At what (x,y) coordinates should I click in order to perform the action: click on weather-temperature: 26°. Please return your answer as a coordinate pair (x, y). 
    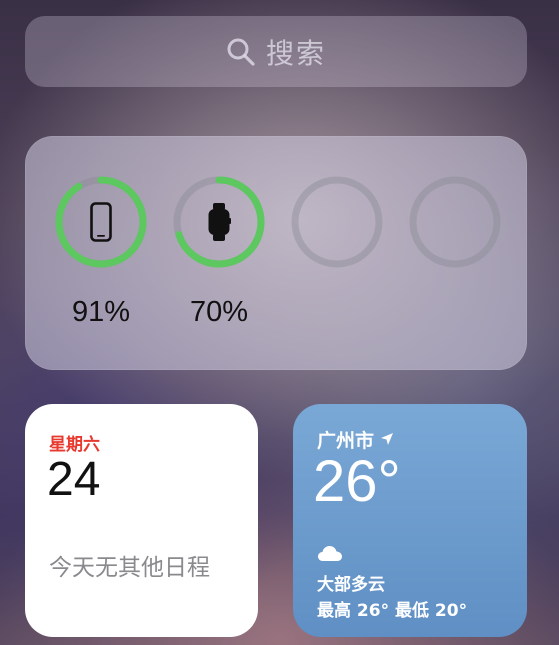
    Looking at the image, I should click on (357, 481).